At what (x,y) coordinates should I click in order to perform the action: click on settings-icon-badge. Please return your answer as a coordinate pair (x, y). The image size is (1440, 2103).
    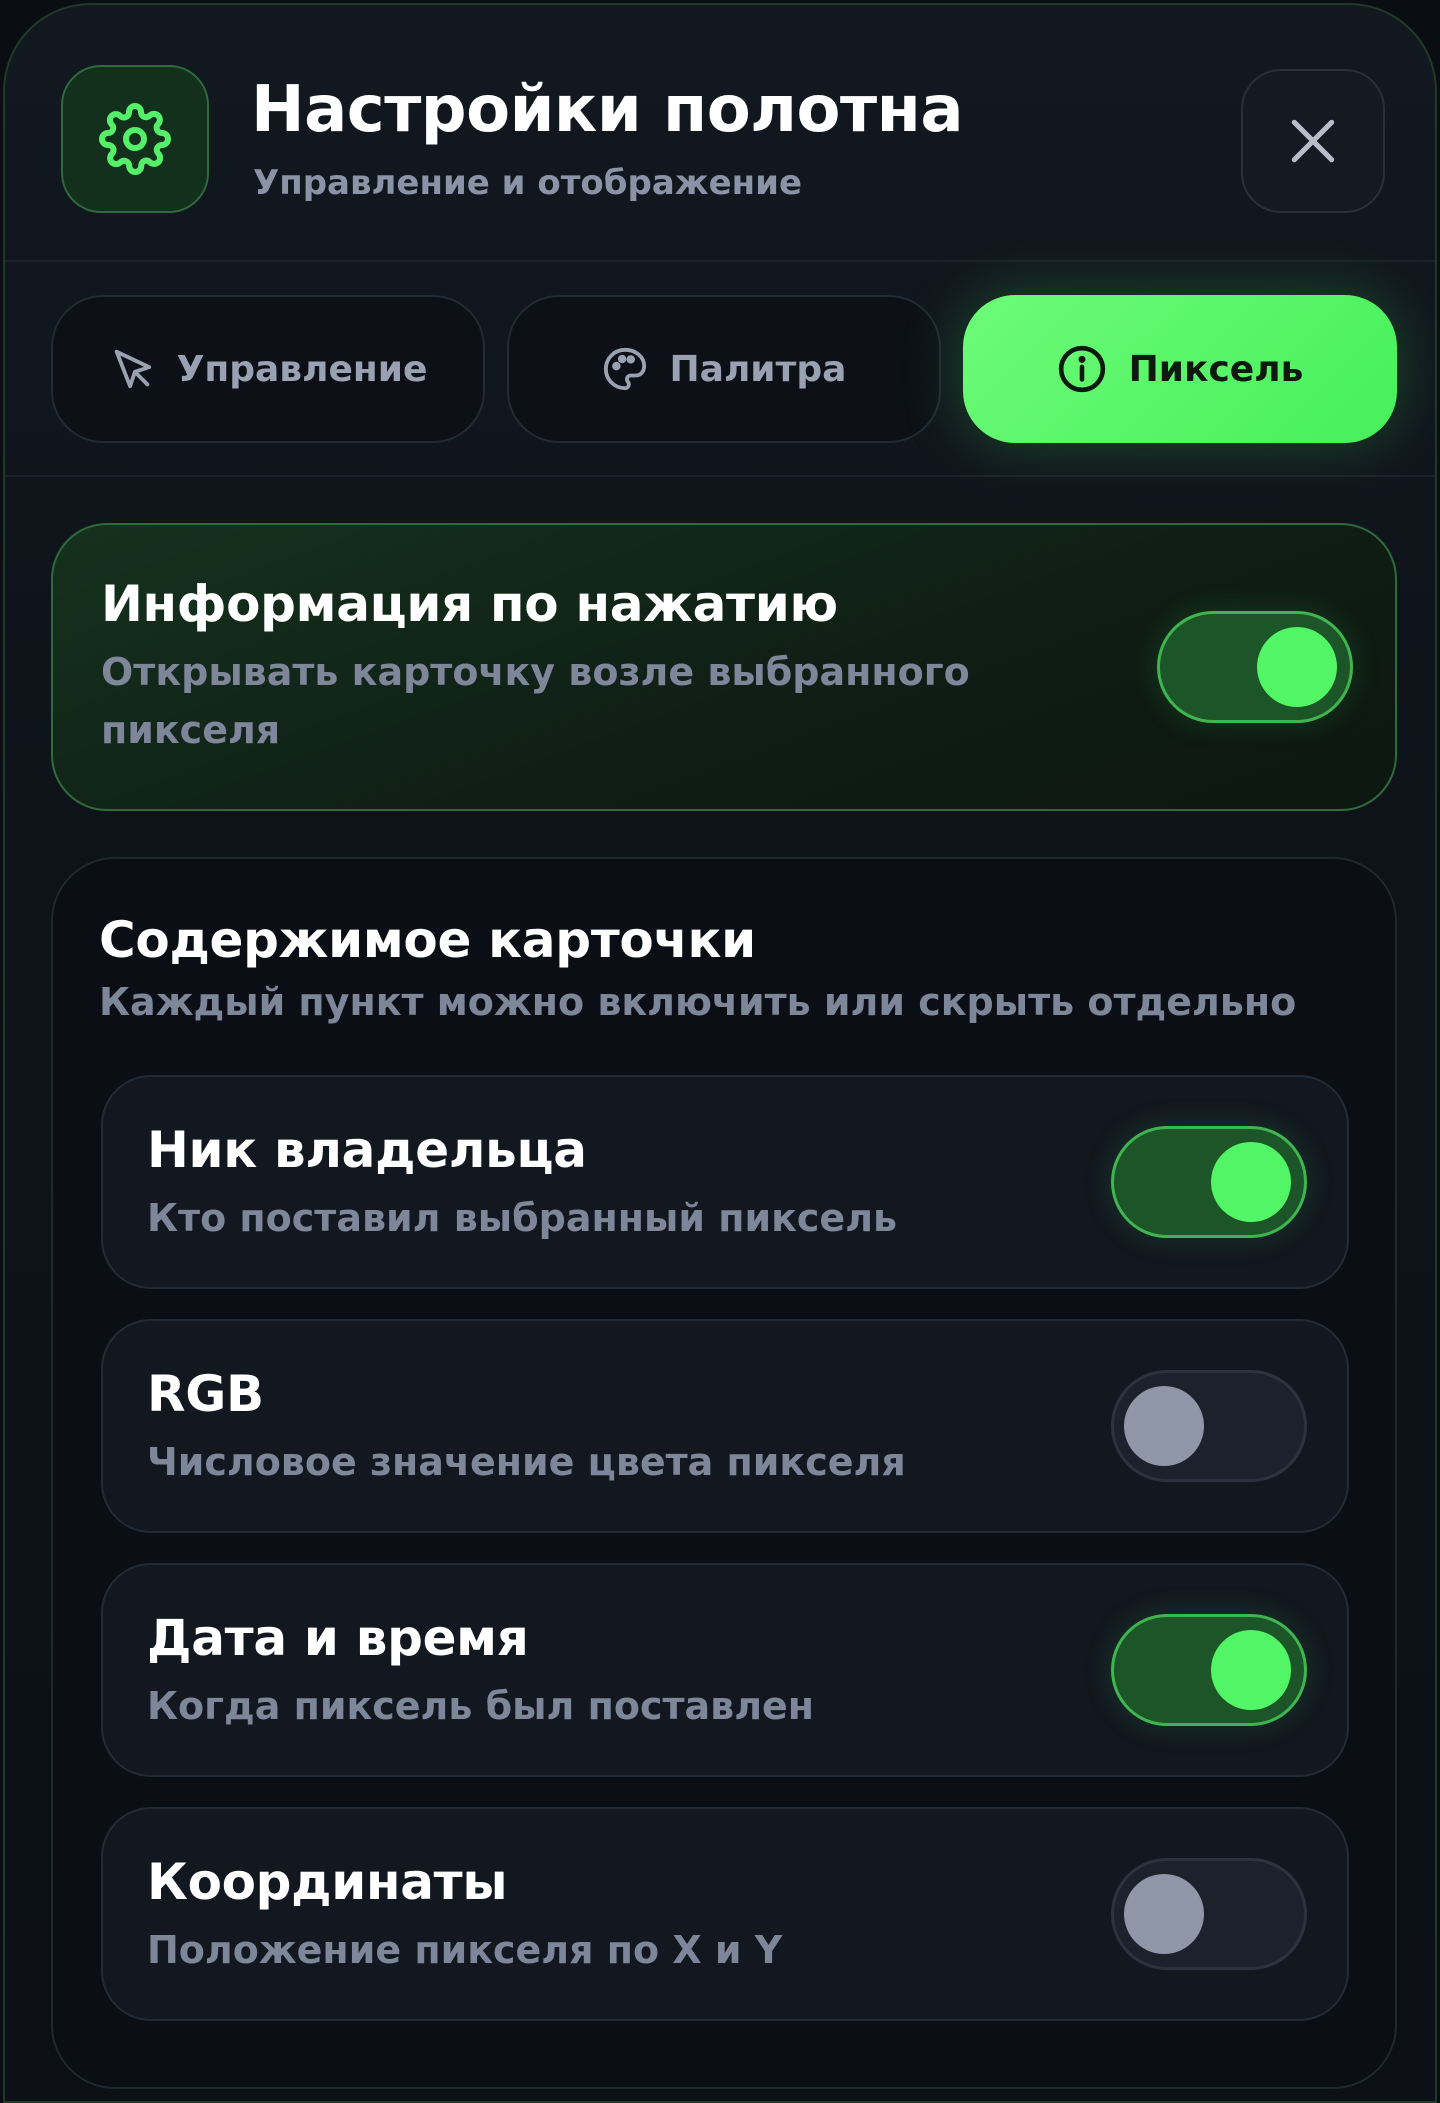
    Looking at the image, I should click on (135, 139).